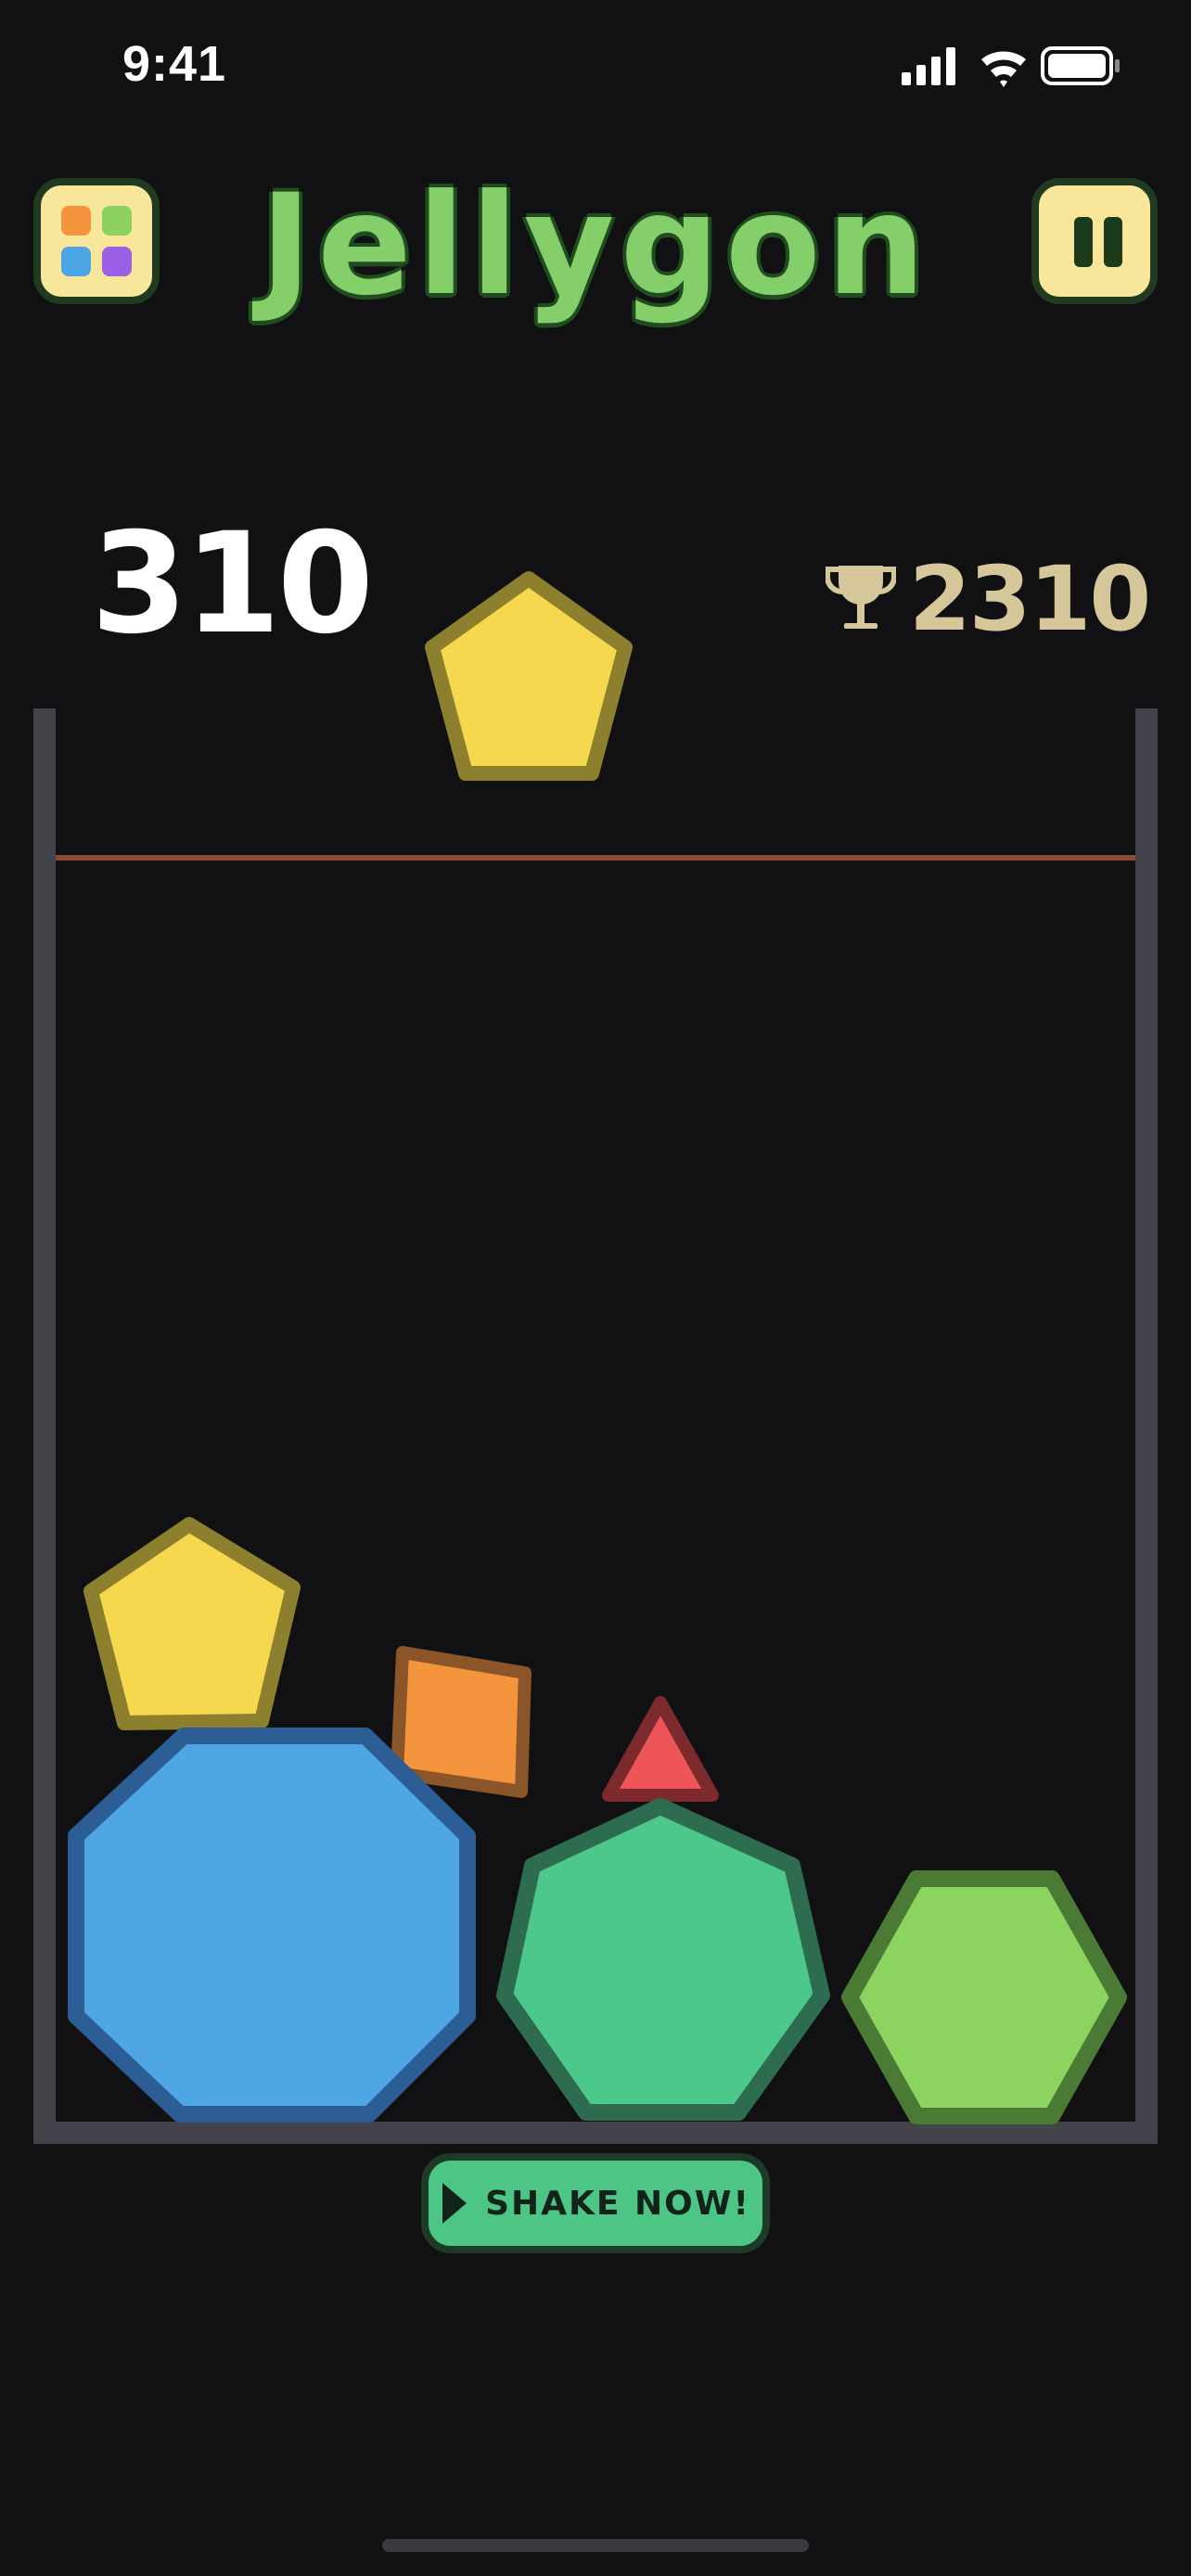 The image size is (1191, 2576). I want to click on piece-heptagon, so click(663, 1959).